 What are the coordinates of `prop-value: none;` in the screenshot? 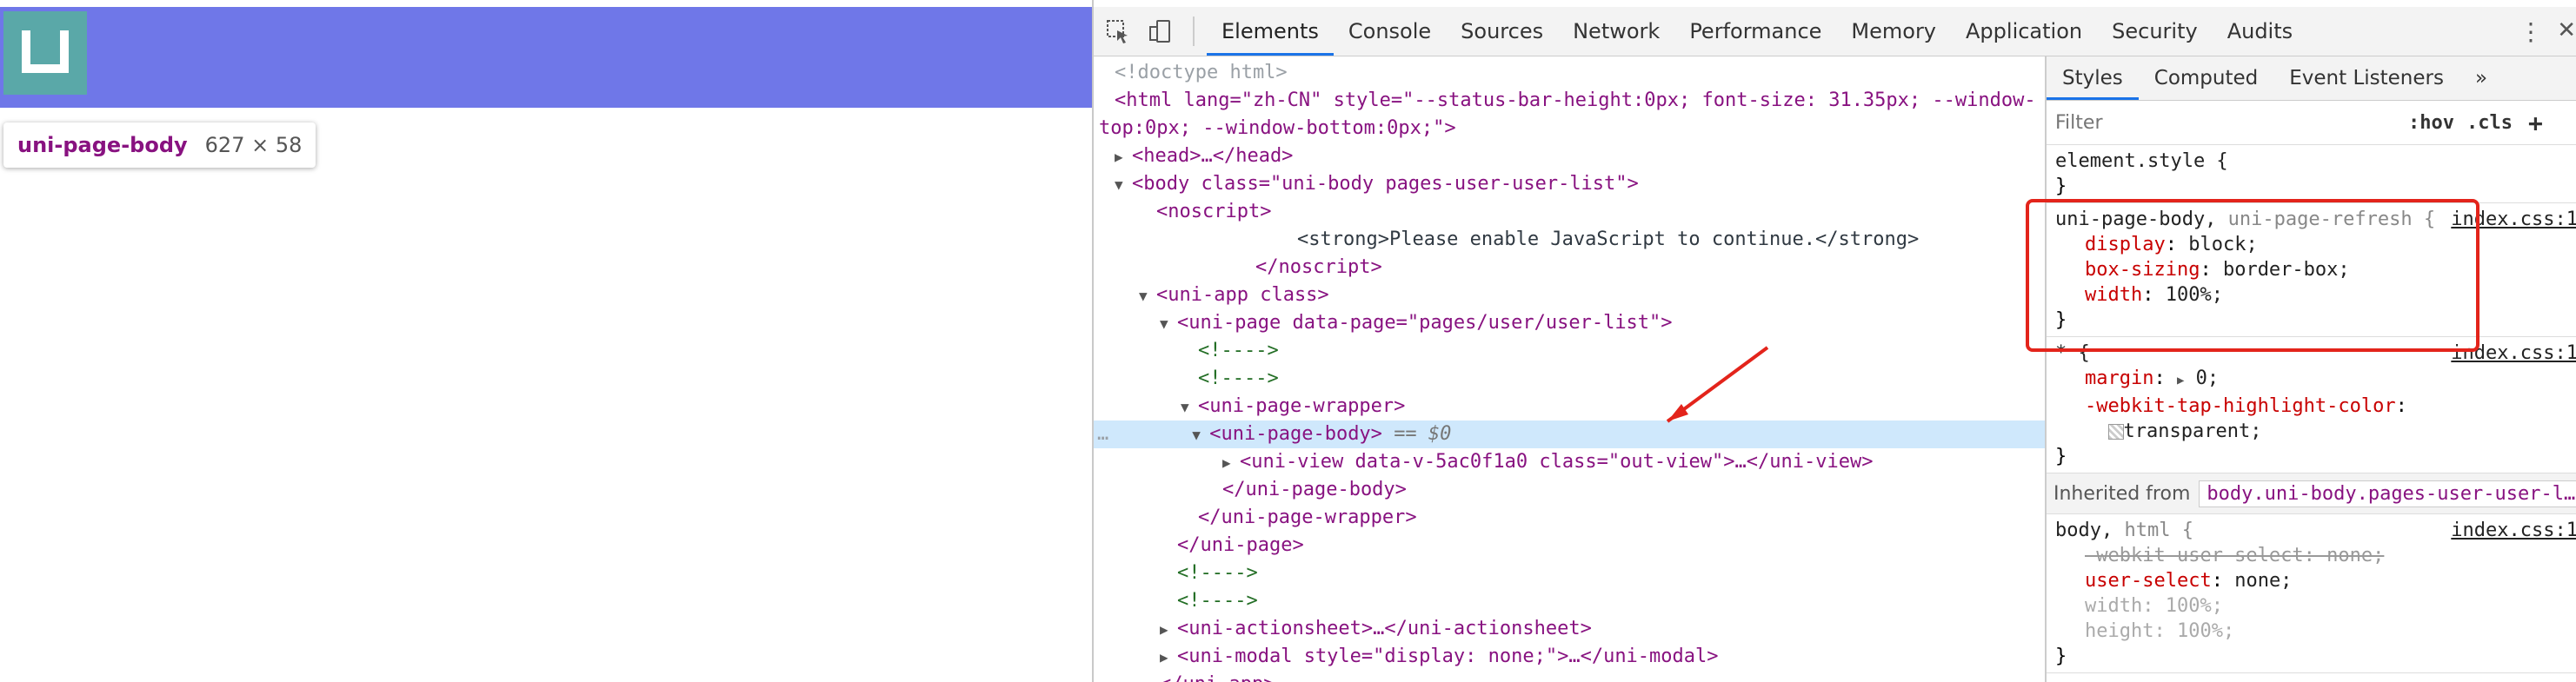 It's located at (2263, 581).